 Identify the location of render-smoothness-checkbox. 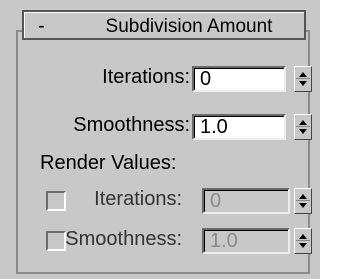
(56, 241).